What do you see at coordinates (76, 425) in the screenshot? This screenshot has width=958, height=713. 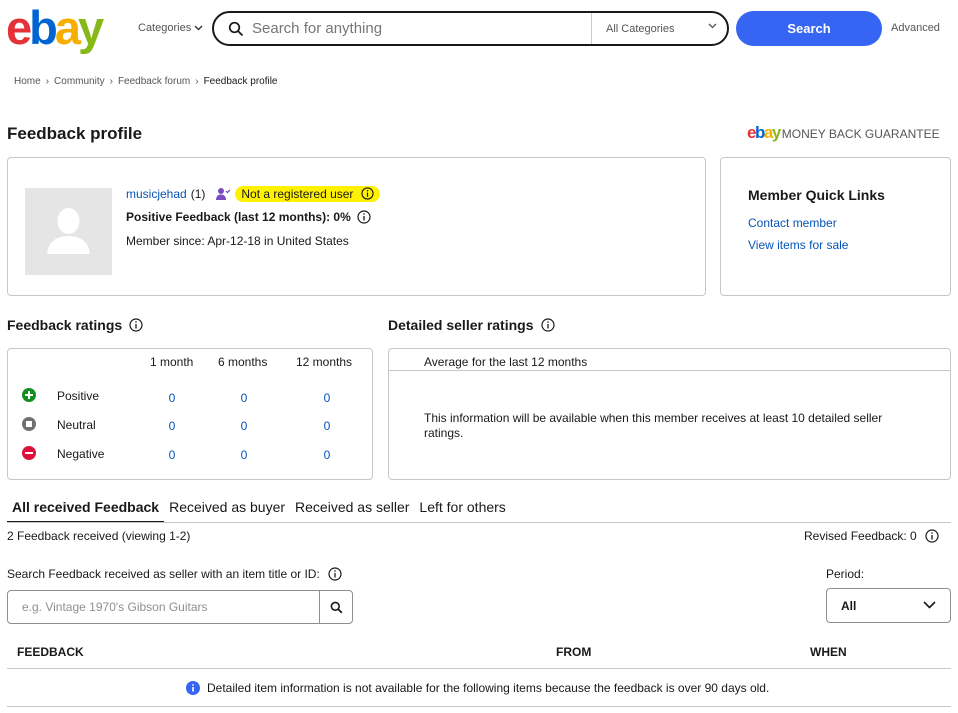 I see `rating-label-neutral: Neutral` at bounding box center [76, 425].